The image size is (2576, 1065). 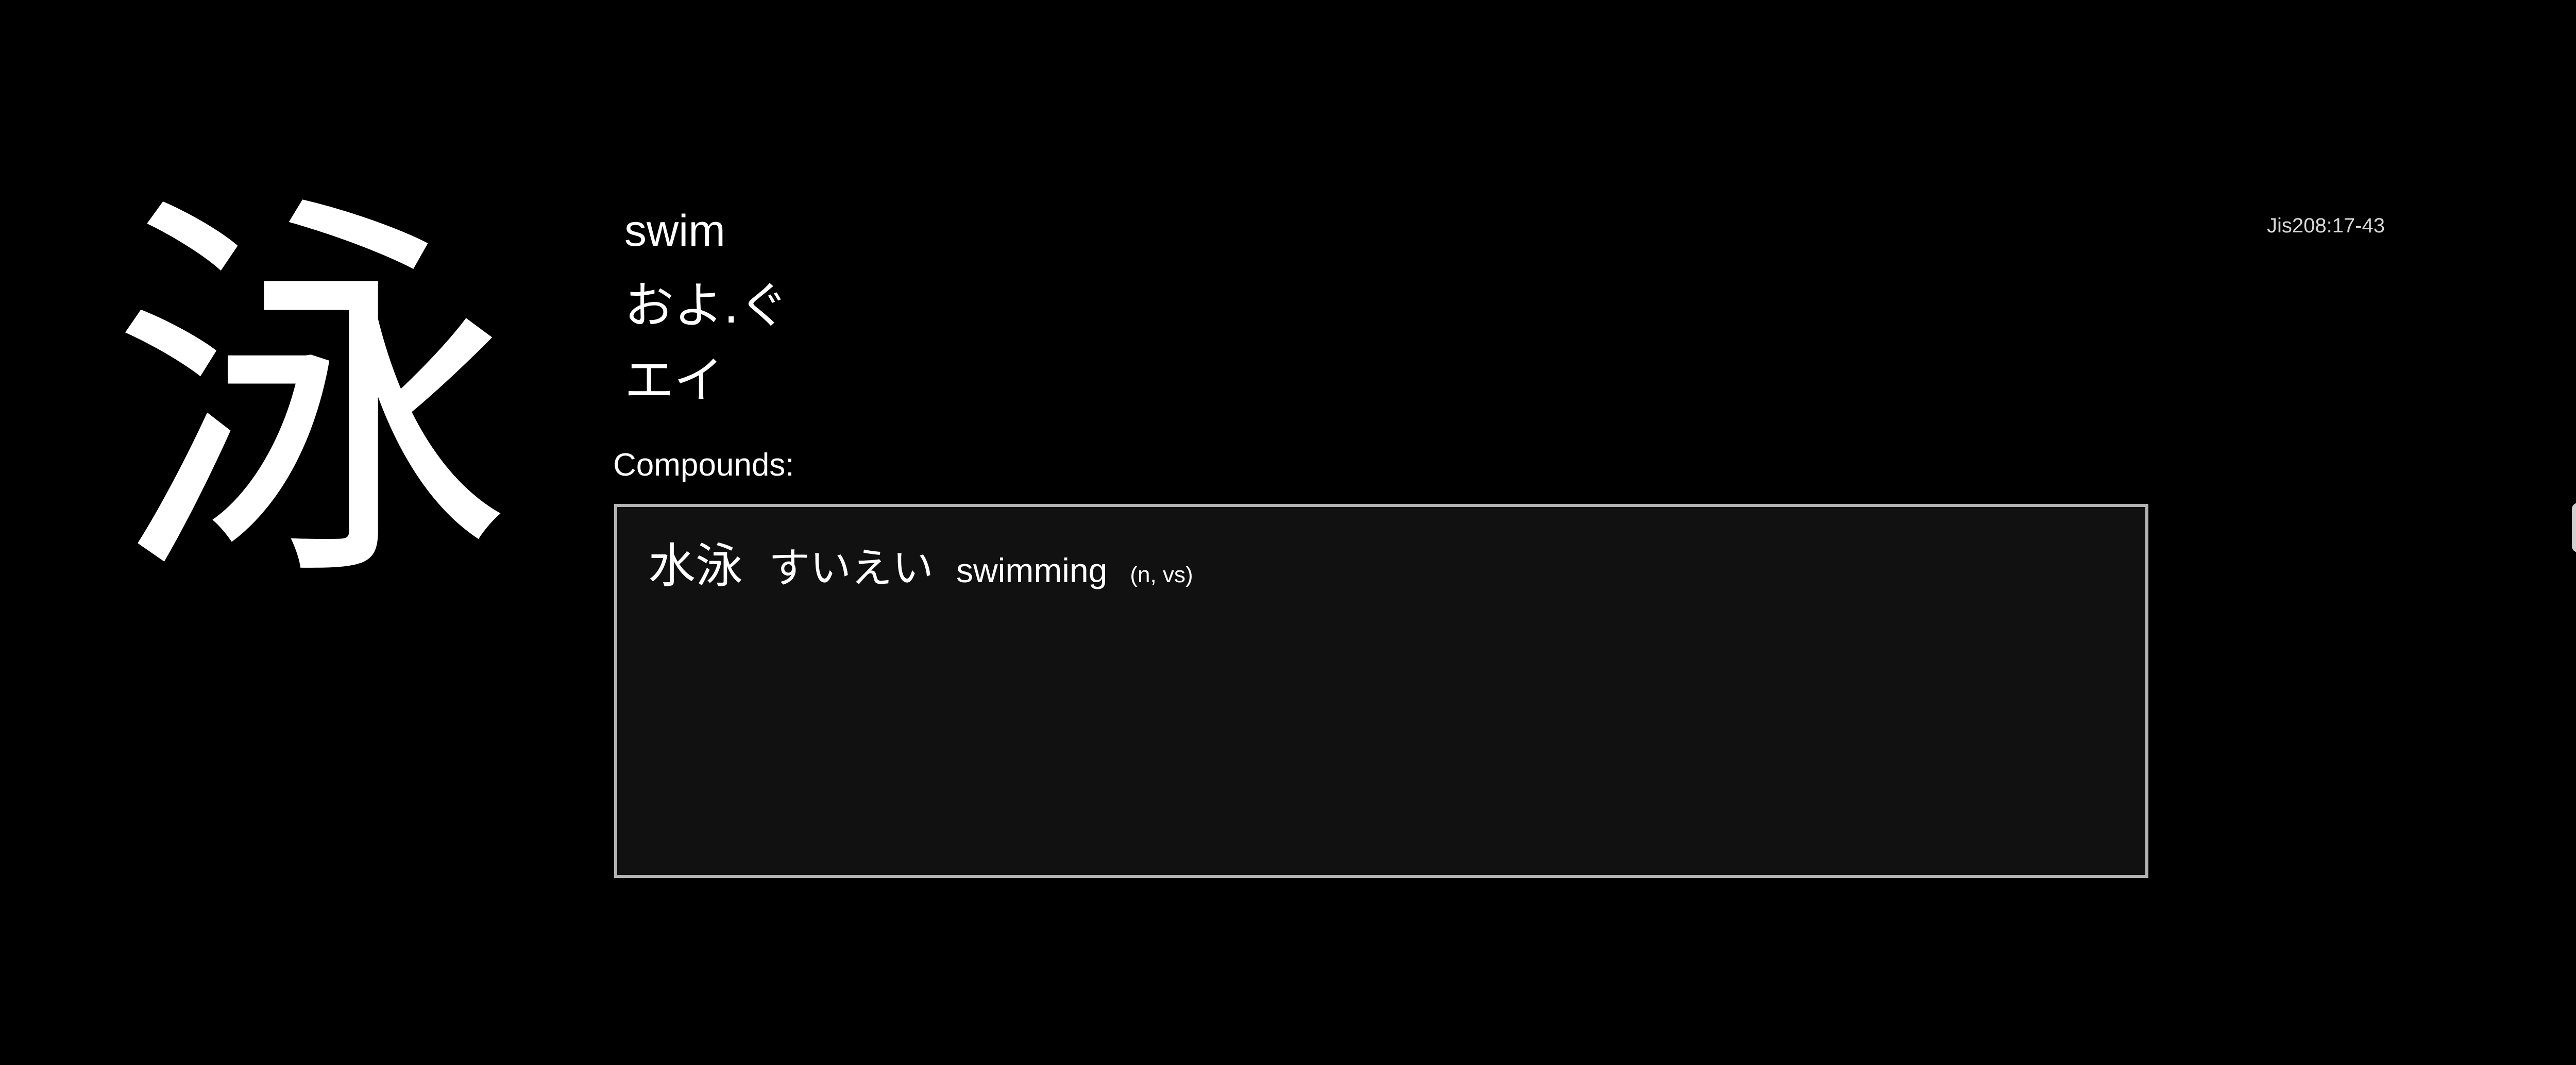 I want to click on on-reading: エイ, so click(x=673, y=380).